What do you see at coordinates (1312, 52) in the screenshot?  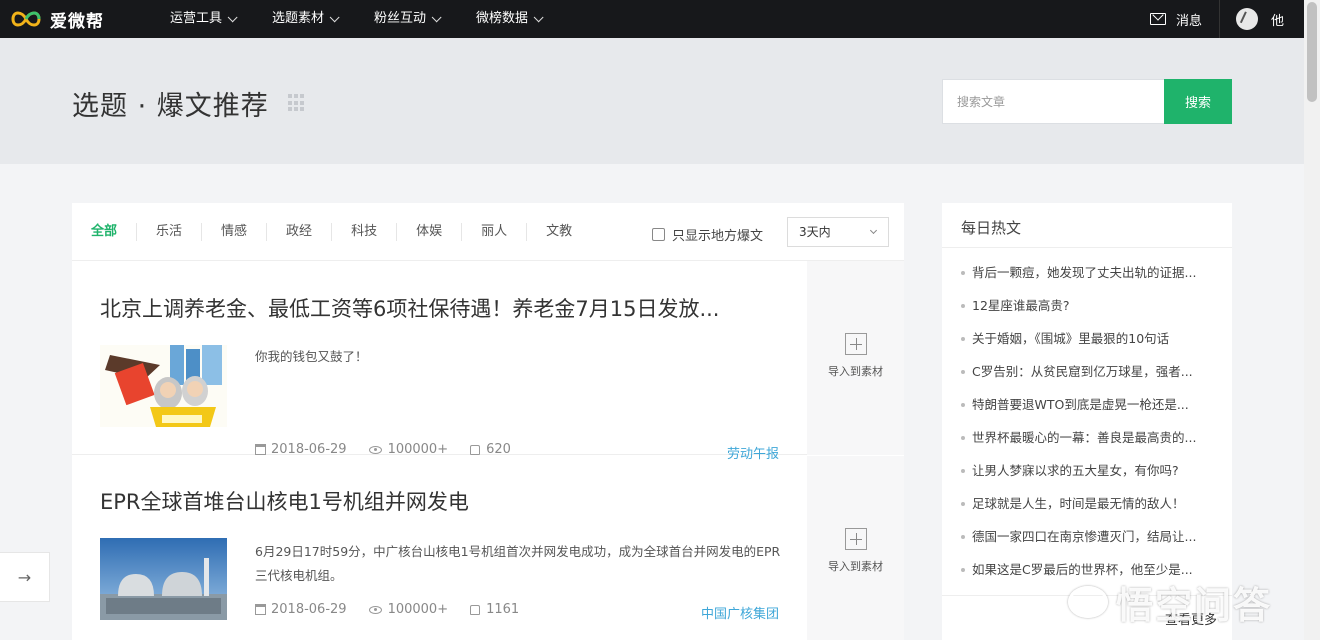 I see `scrollbar-thumb` at bounding box center [1312, 52].